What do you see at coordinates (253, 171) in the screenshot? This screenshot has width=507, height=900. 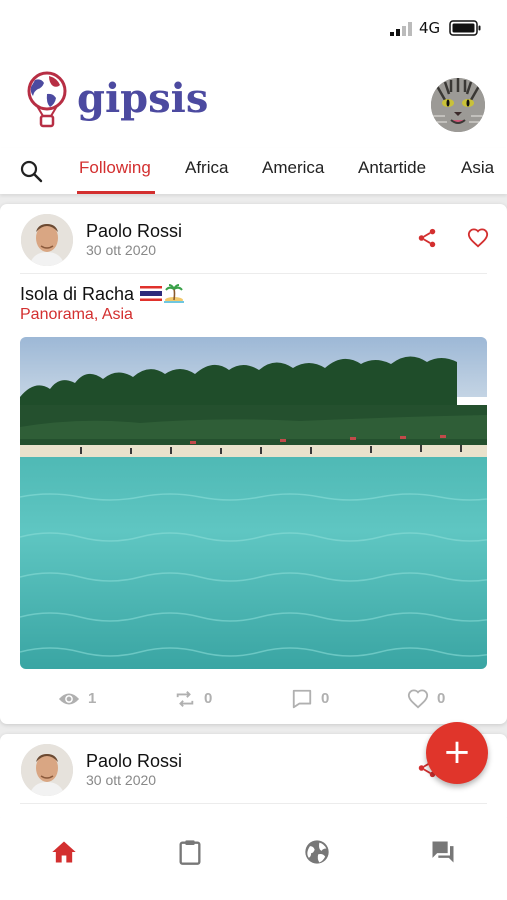 I see `category-tabs: Following Africa America Antartide Asia` at bounding box center [253, 171].